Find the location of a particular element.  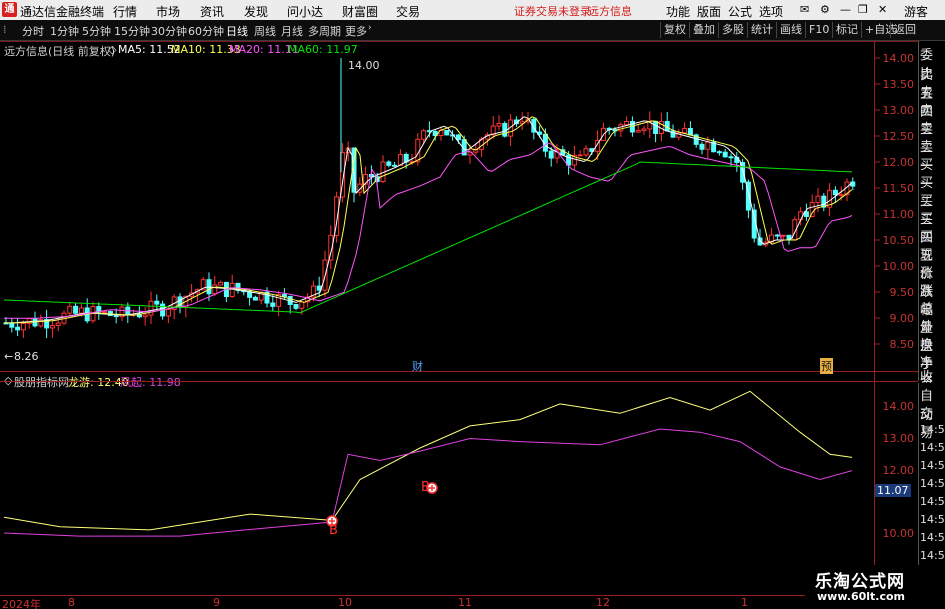

y-tick: 14.00 is located at coordinates (898, 406).